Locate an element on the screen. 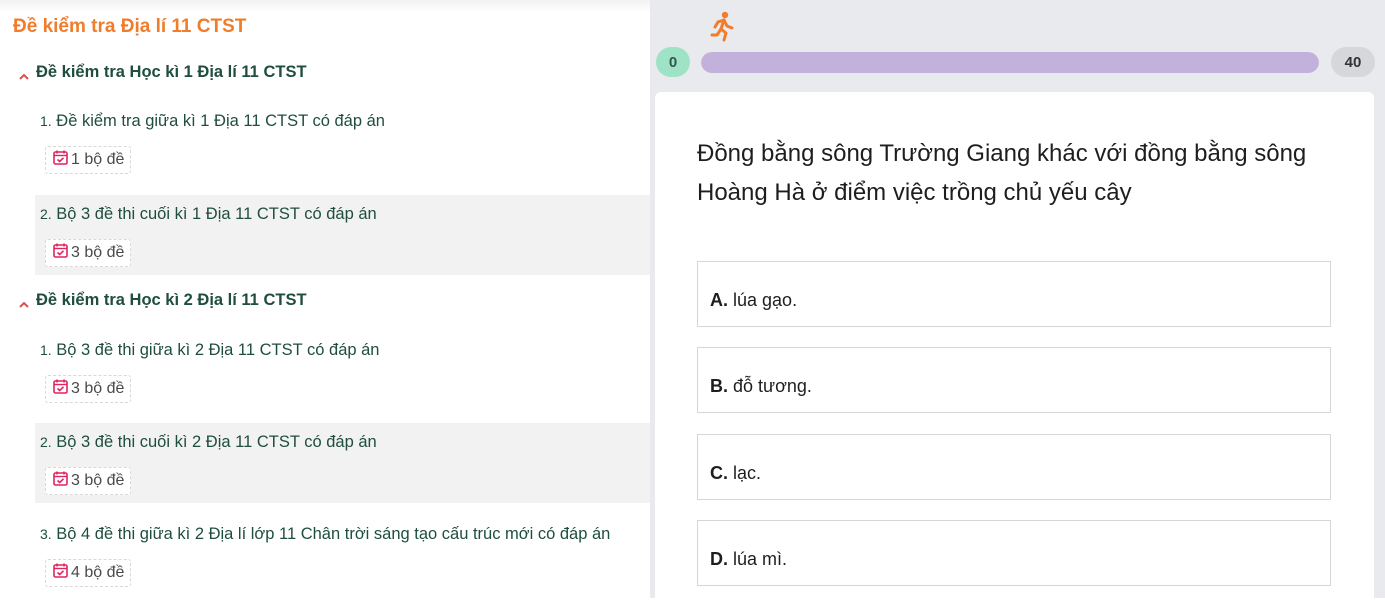  option-letter: C. is located at coordinates (719, 473).